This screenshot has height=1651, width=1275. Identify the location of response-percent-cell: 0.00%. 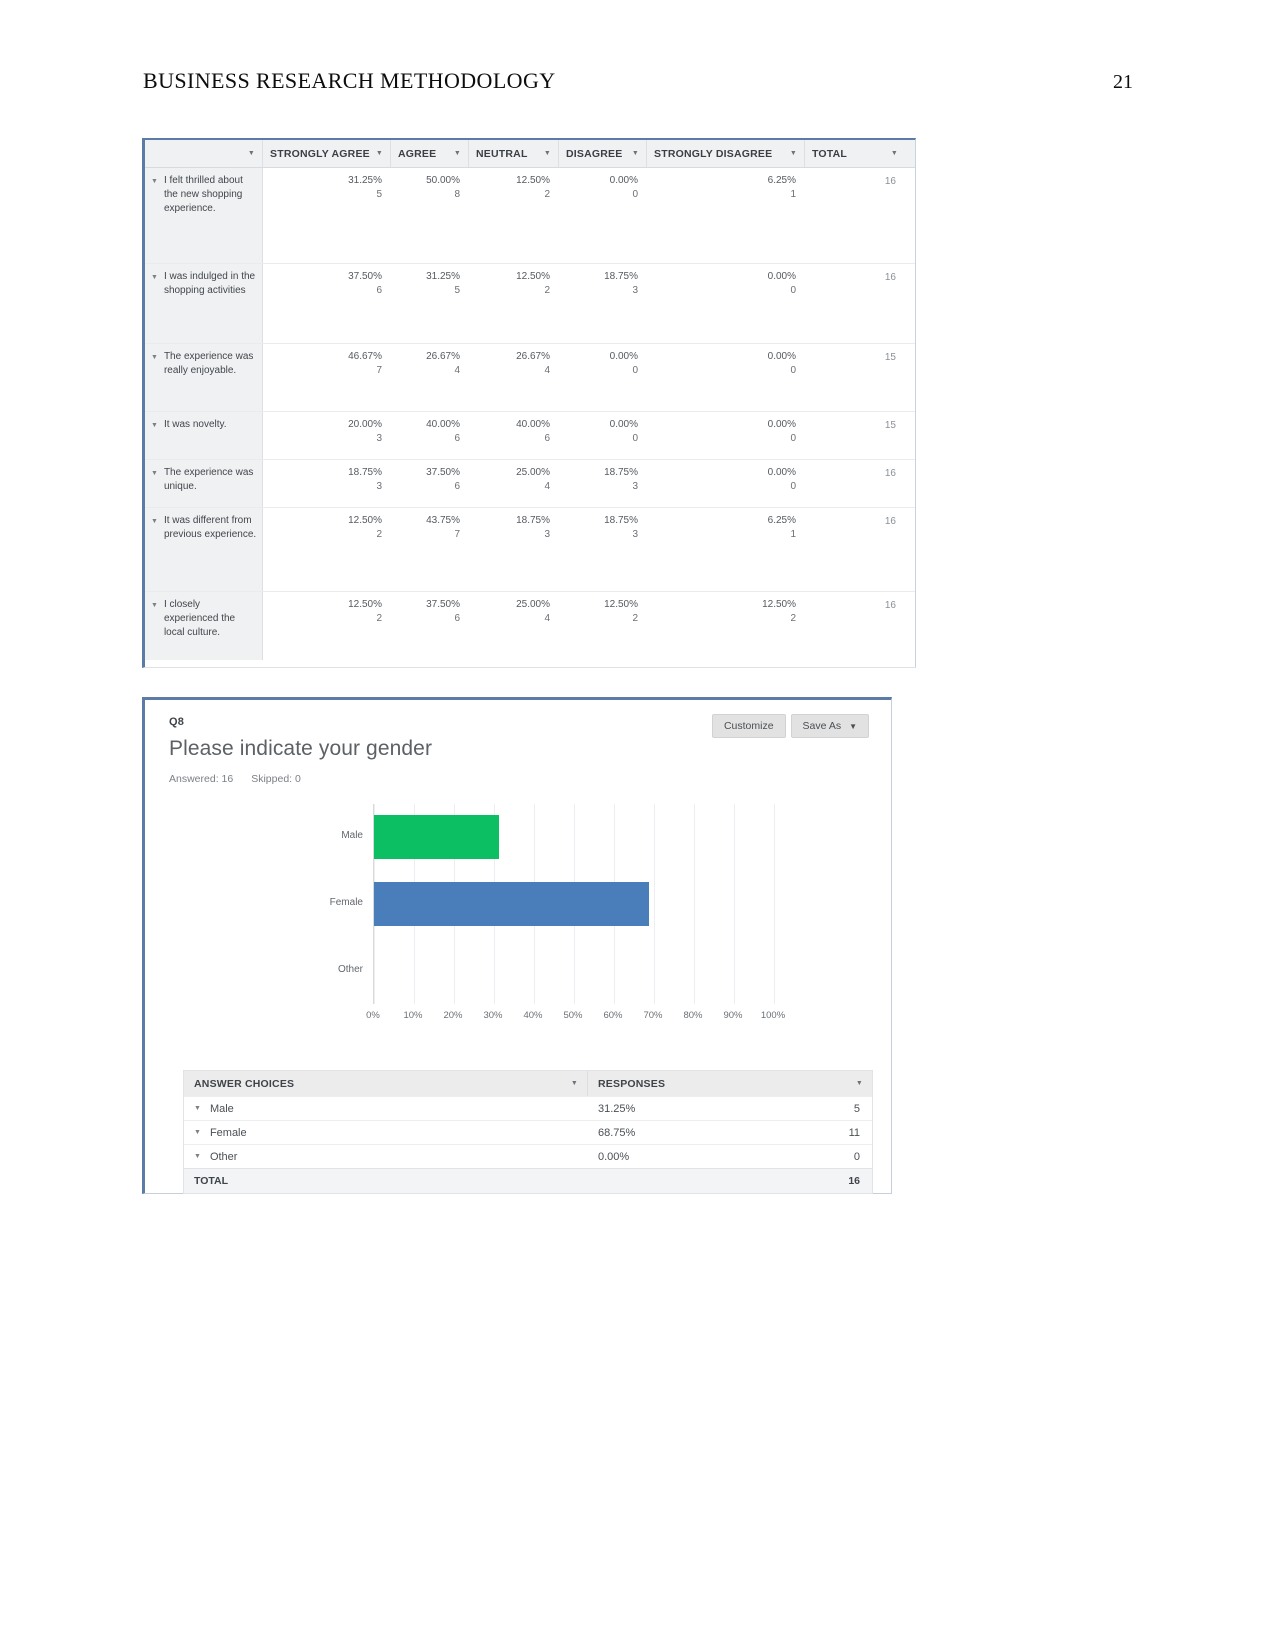
(614, 1156).